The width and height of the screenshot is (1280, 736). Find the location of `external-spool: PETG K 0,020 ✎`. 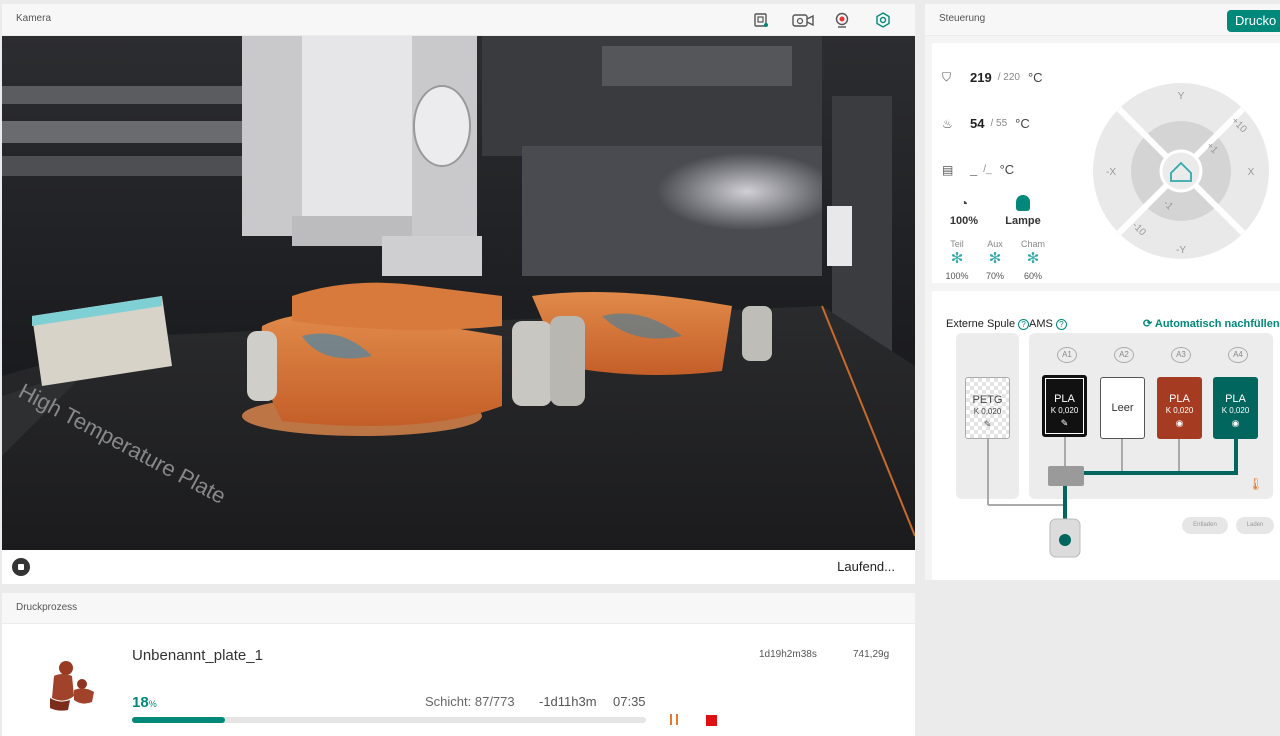

external-spool: PETG K 0,020 ✎ is located at coordinates (987, 408).